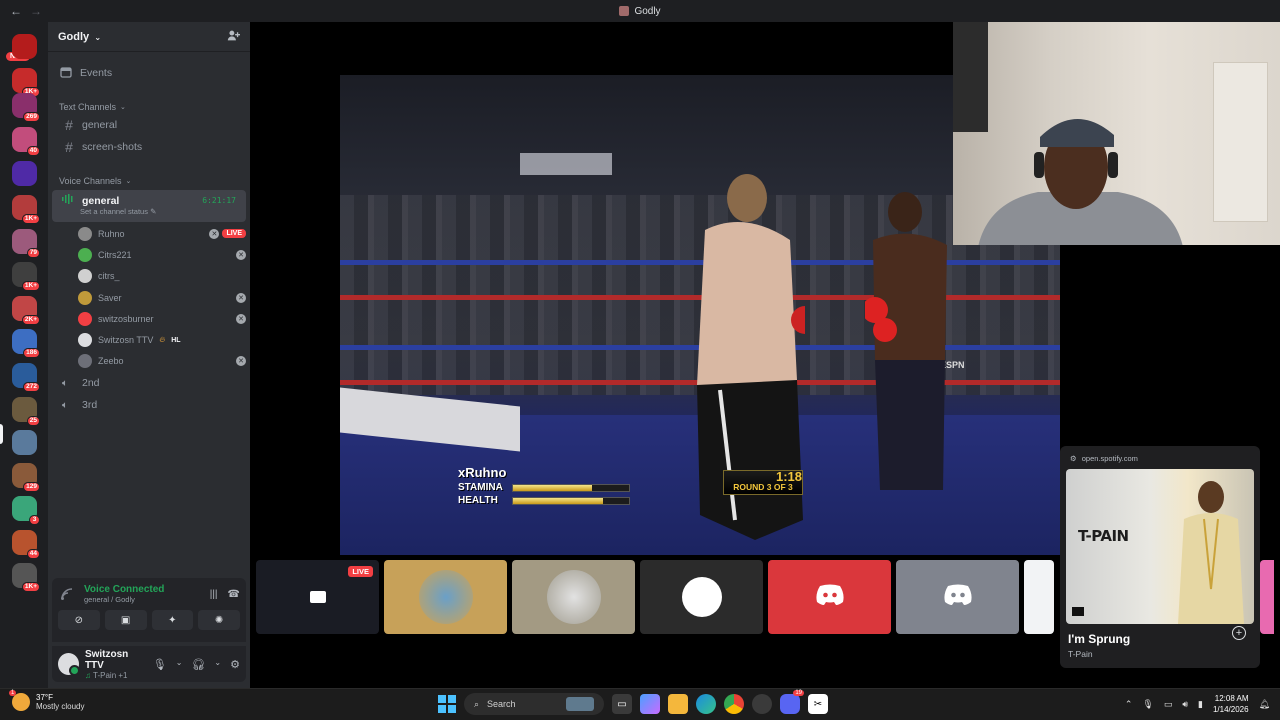 The image size is (1280, 720). What do you see at coordinates (701, 597) in the screenshot?
I see `tile-saver` at bounding box center [701, 597].